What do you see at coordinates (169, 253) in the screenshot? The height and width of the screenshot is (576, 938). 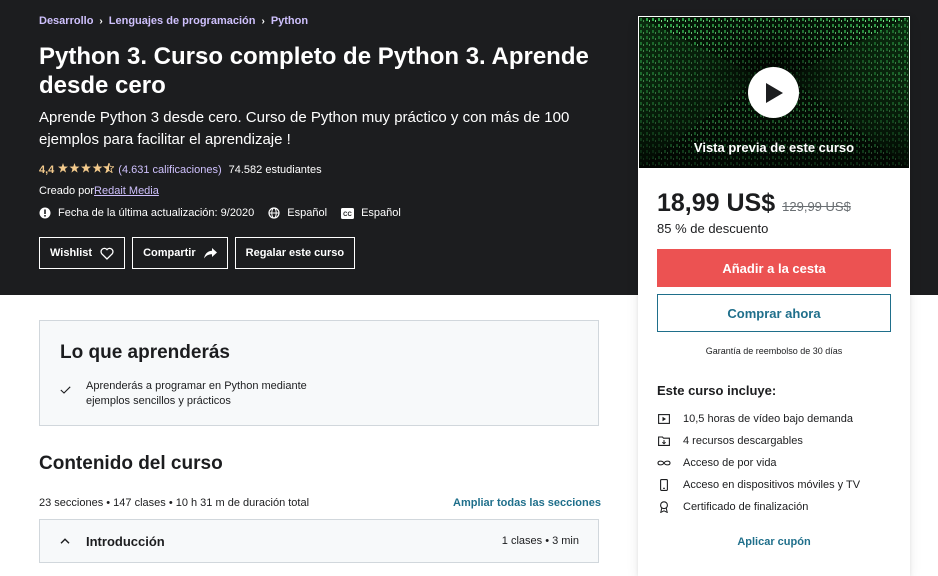 I see `share-label: Compartir` at bounding box center [169, 253].